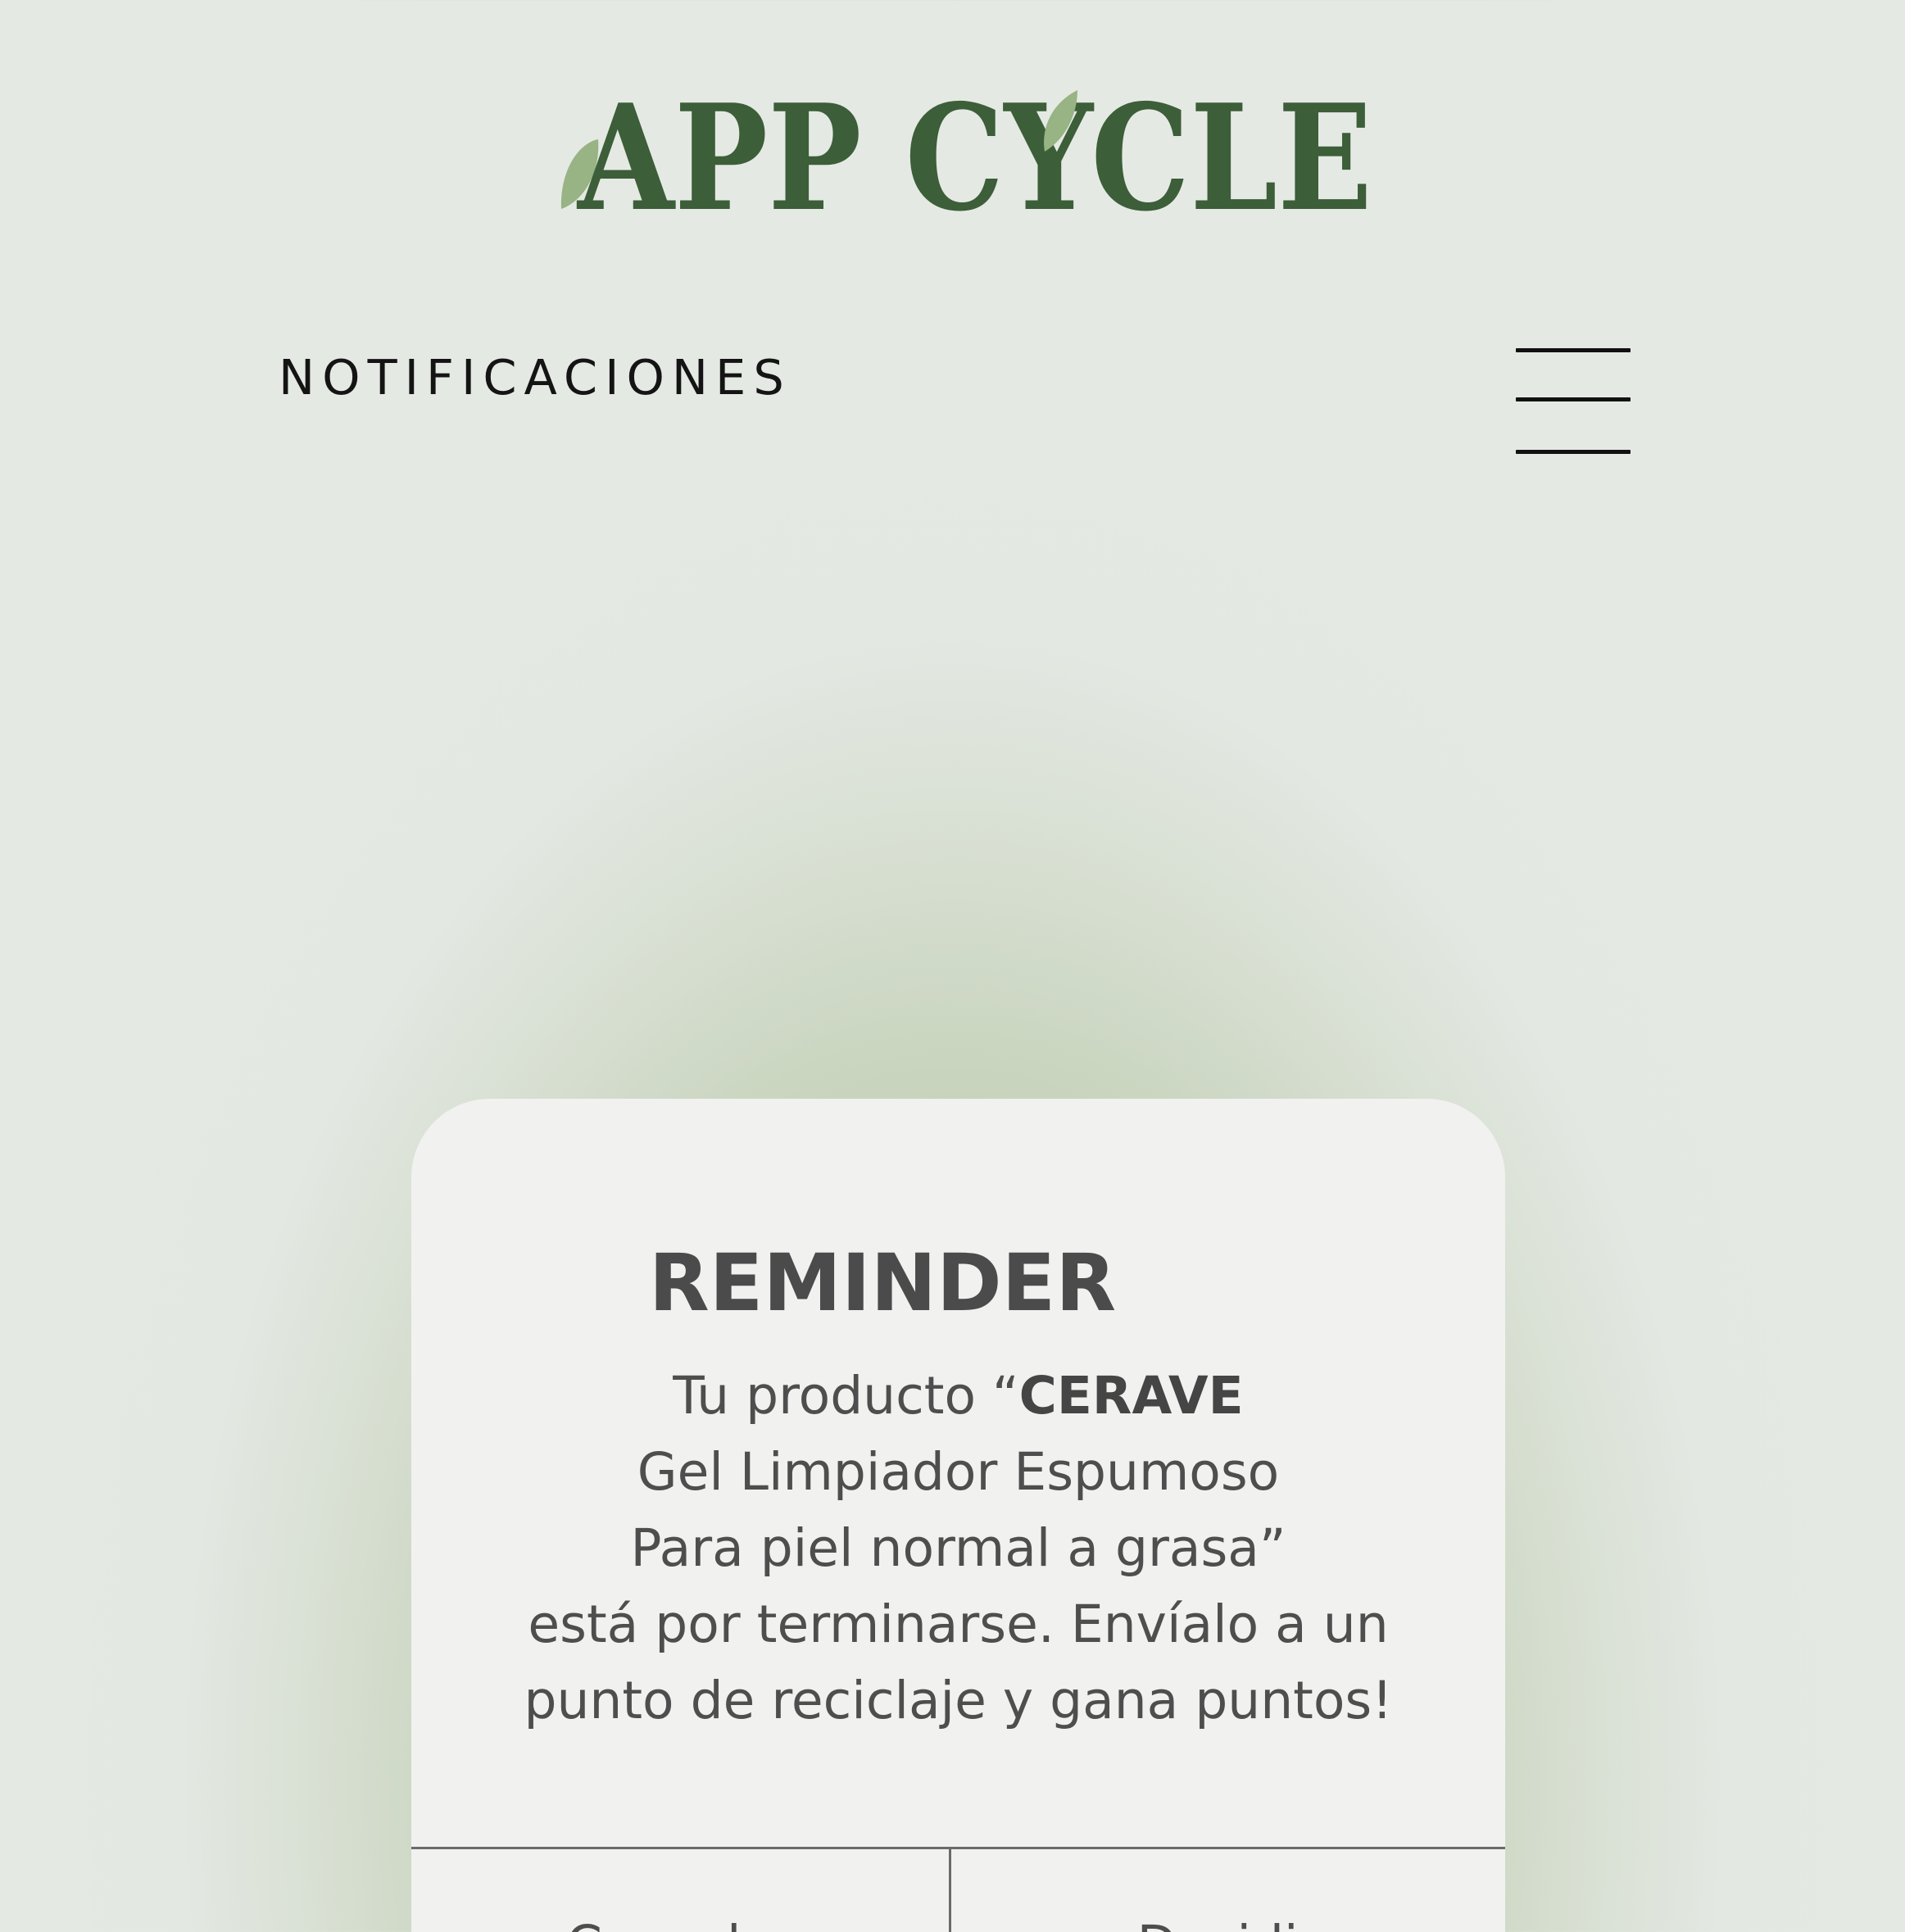 This screenshot has height=1932, width=1905. I want to click on svg-text: APP CYCLE, so click(974, 151).